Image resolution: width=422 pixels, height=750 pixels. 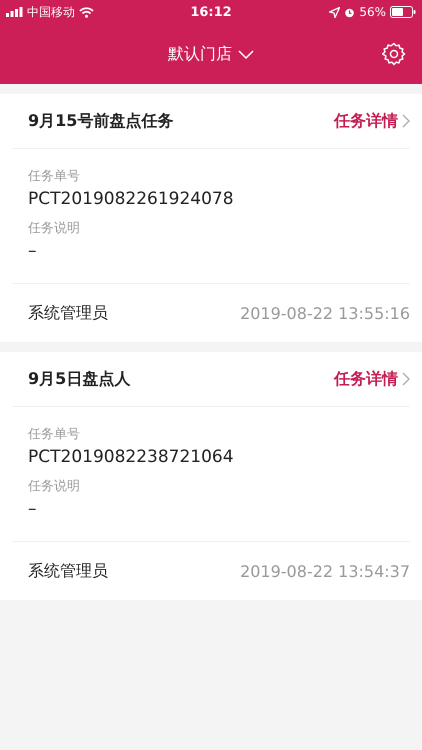 I want to click on field-value: PCT2019082261924078, so click(x=131, y=199).